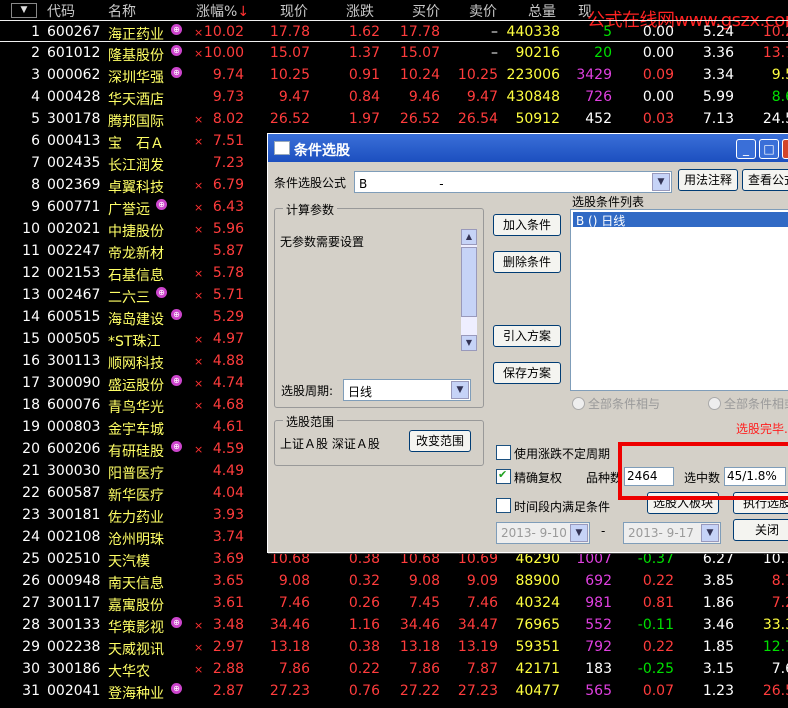 This screenshot has height=708, width=788. I want to click on condition-list-item: B () 日线, so click(680, 220).